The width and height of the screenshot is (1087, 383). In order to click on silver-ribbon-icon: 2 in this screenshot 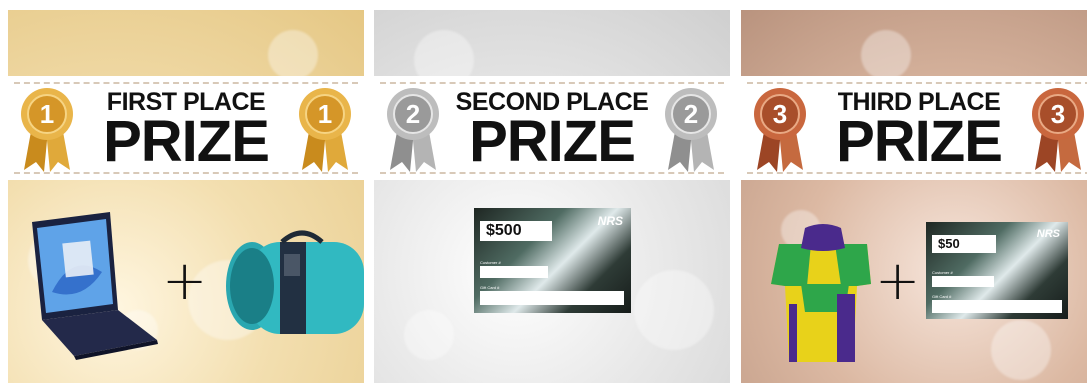, I will do `click(691, 130)`.